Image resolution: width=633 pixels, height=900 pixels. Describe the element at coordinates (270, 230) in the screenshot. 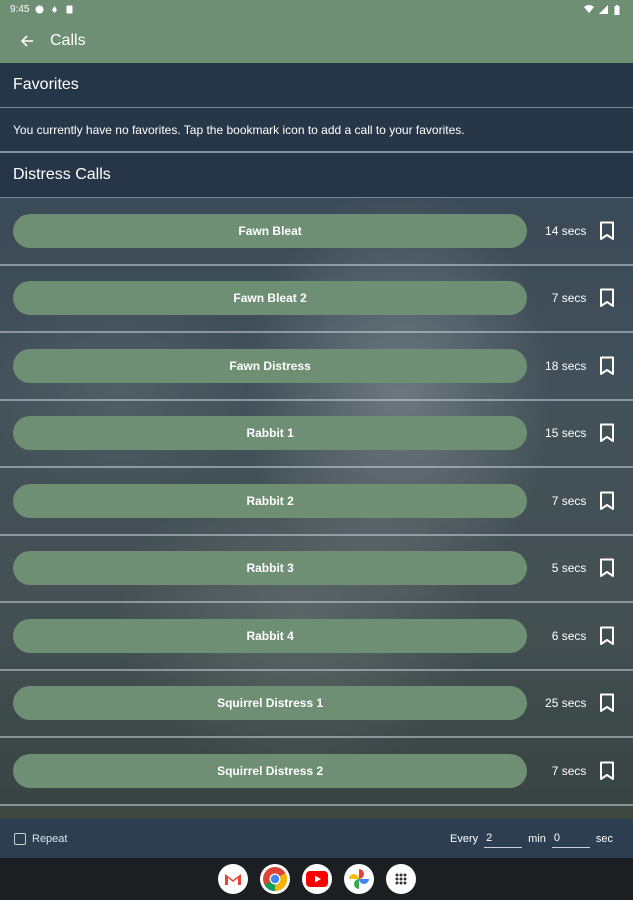

I see `play-call-button: Fawn Bleat` at that location.